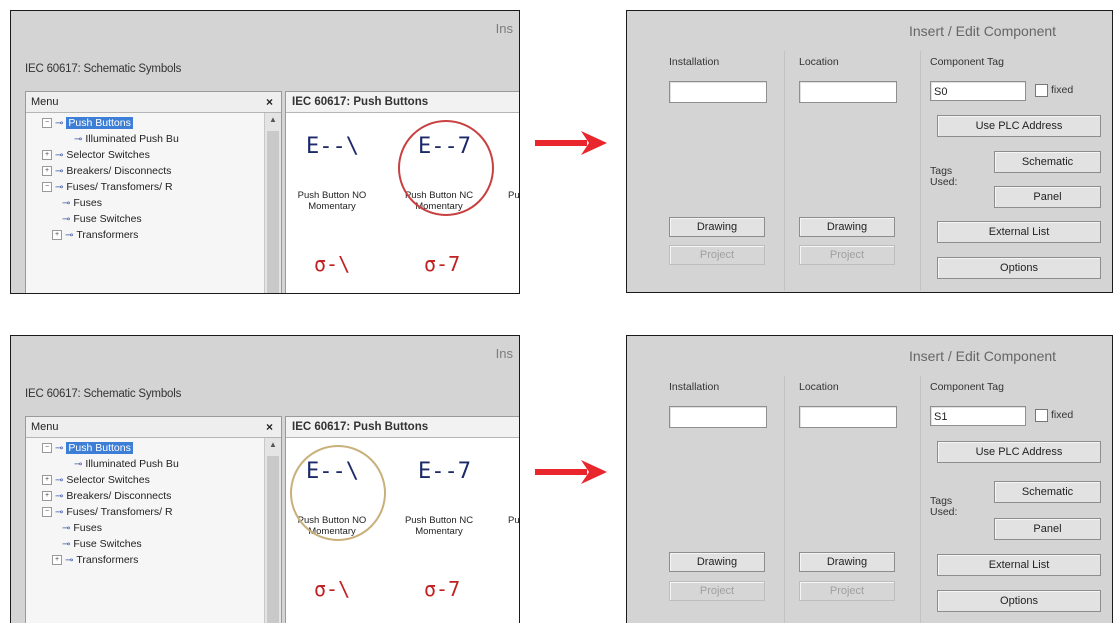 The height and width of the screenshot is (623, 1113). Describe the element at coordinates (402, 102) in the screenshot. I see `symbol-pane-header: IEC 60617: Push Buttons` at that location.